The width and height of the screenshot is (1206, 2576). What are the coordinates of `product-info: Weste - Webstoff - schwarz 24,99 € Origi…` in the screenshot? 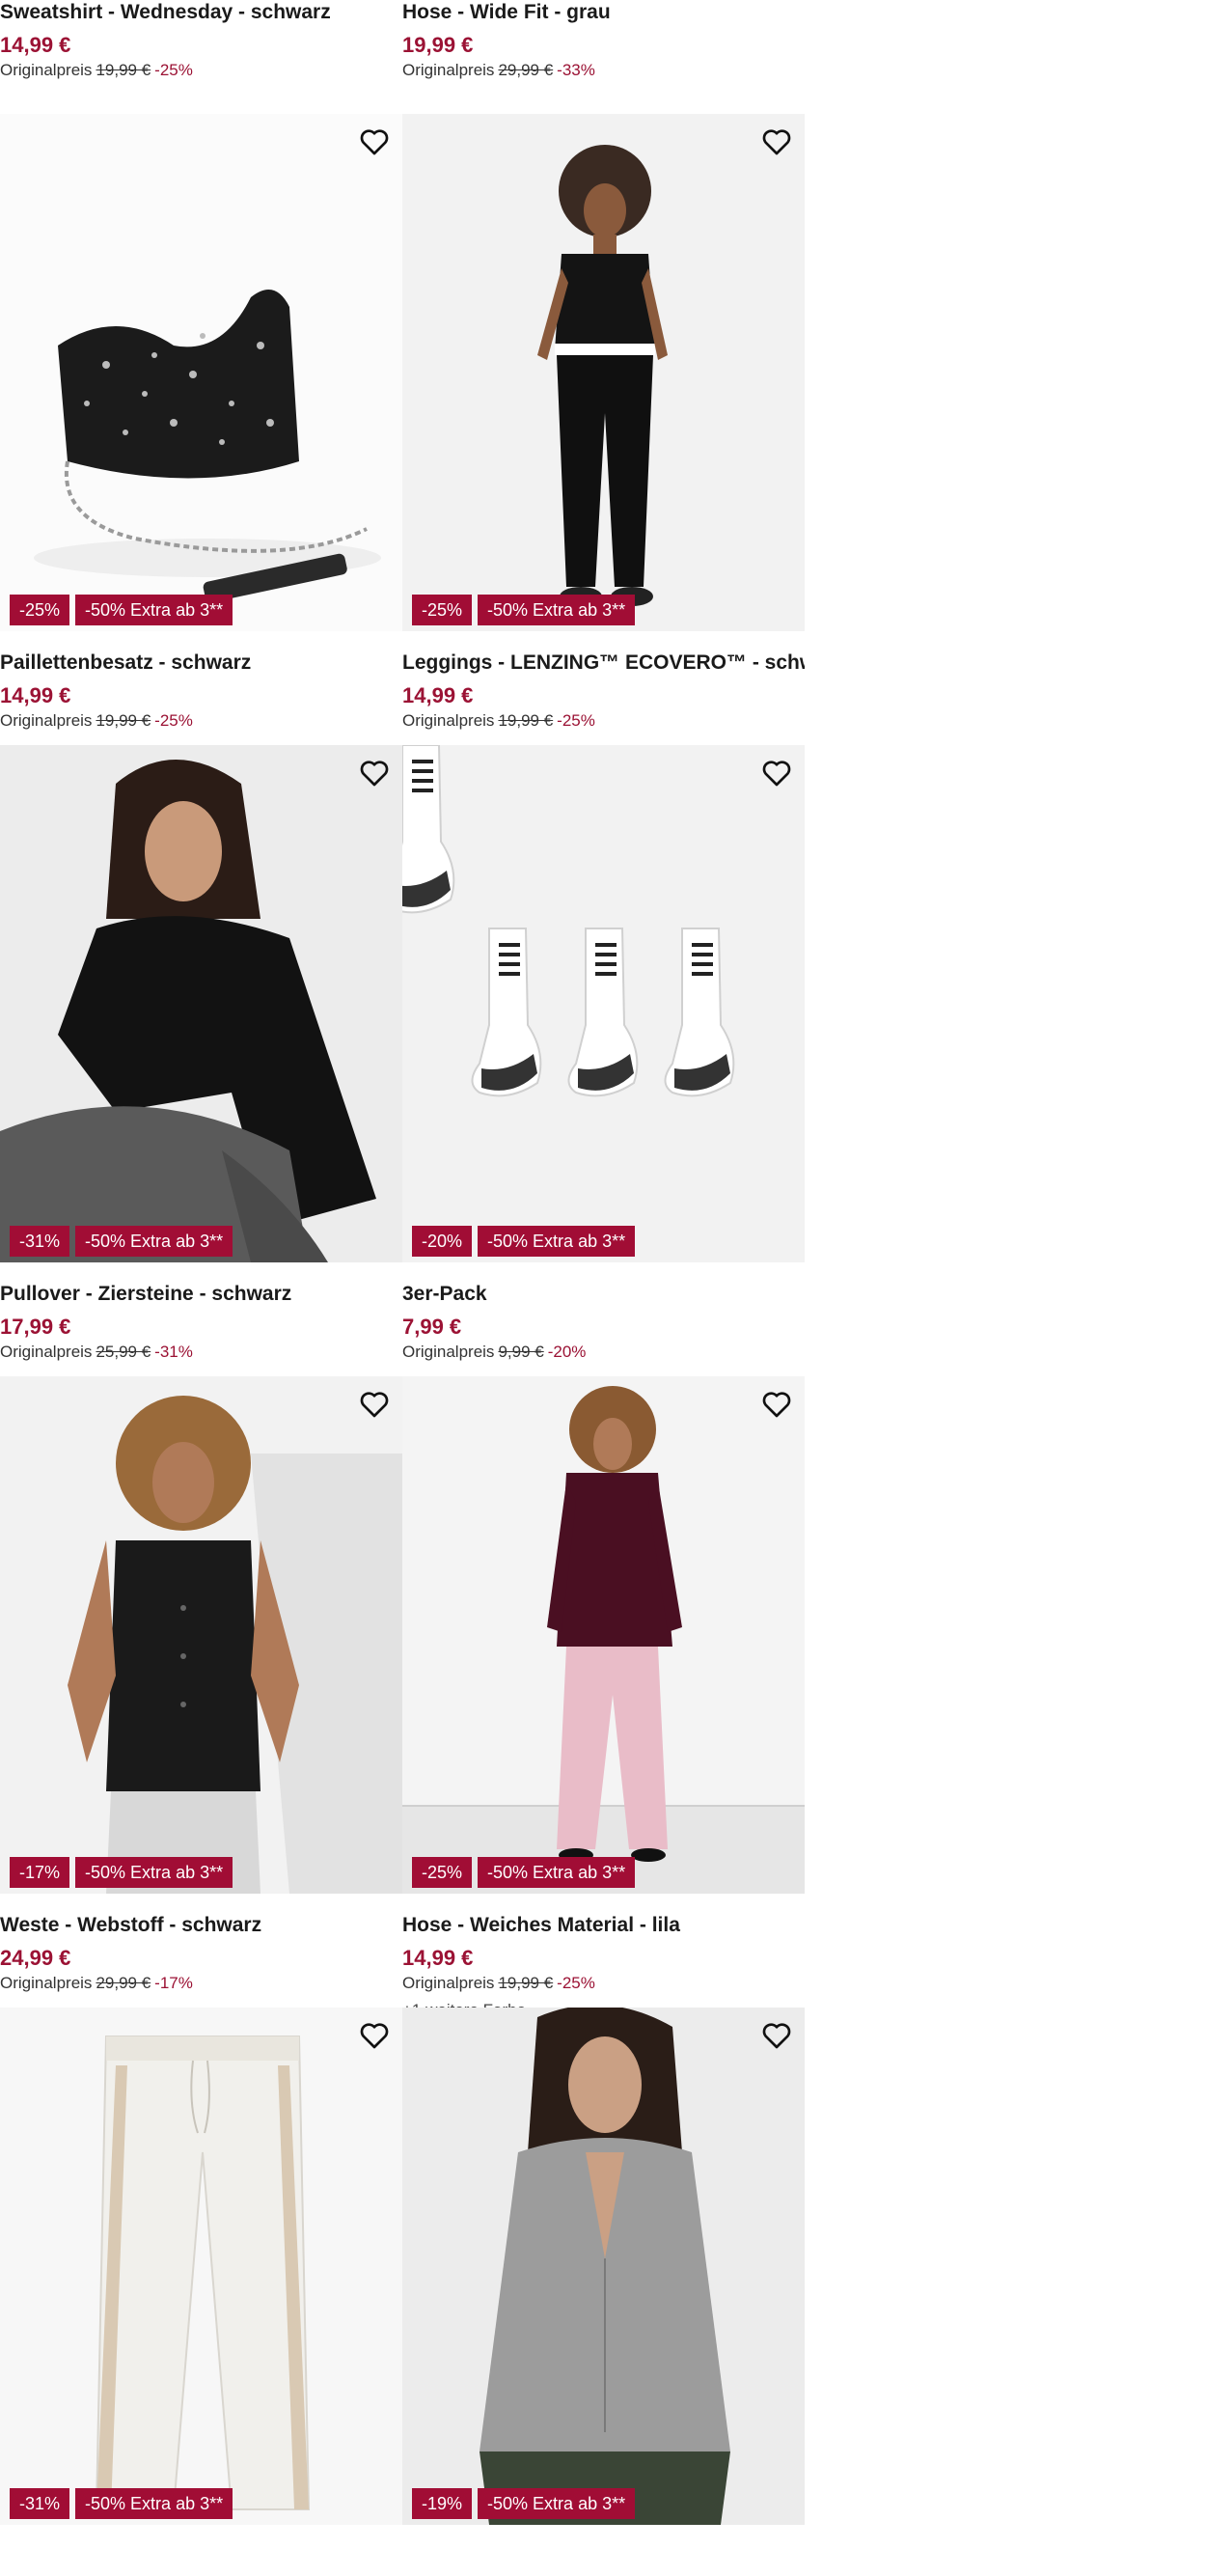 It's located at (201, 1951).